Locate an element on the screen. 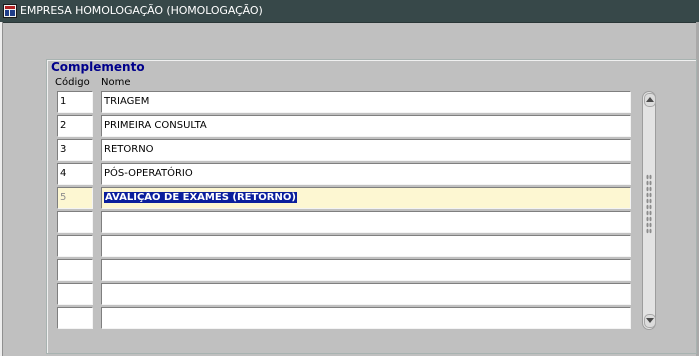  nome-field: PRIMEIRA CONSULTA is located at coordinates (366, 126).